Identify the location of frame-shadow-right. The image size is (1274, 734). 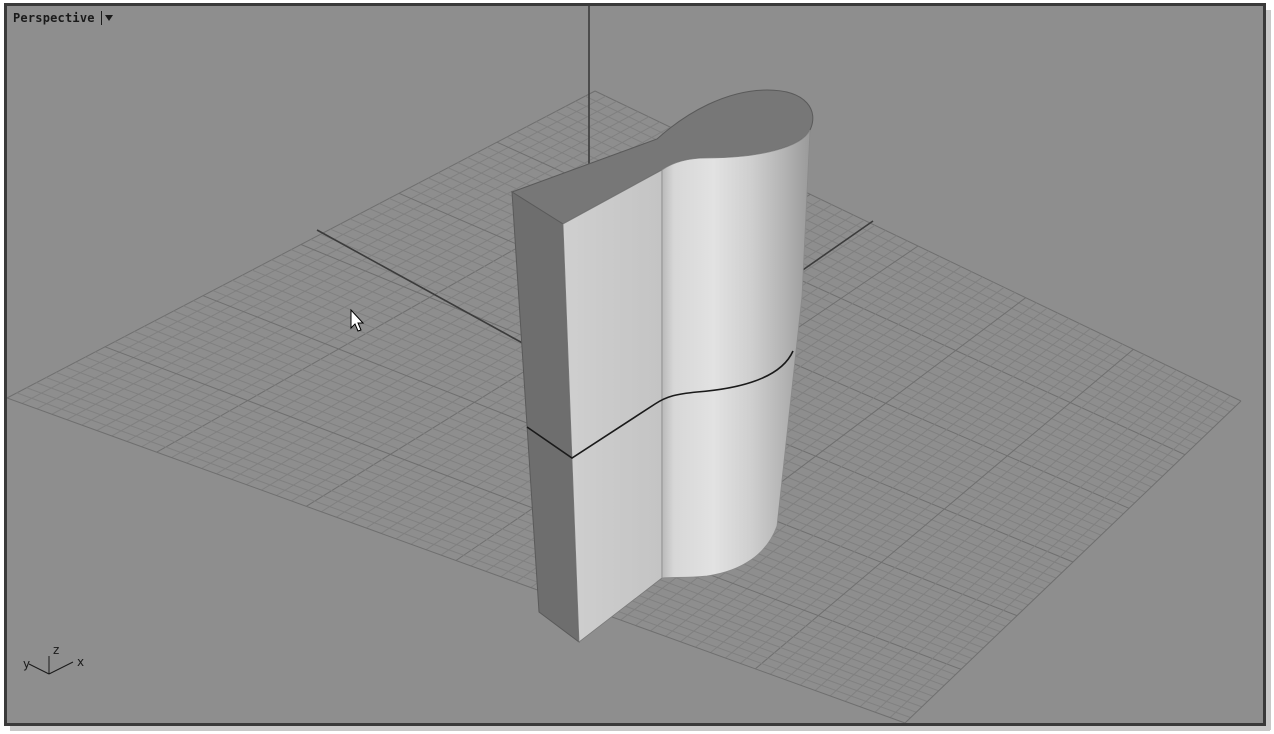
(1268, 370).